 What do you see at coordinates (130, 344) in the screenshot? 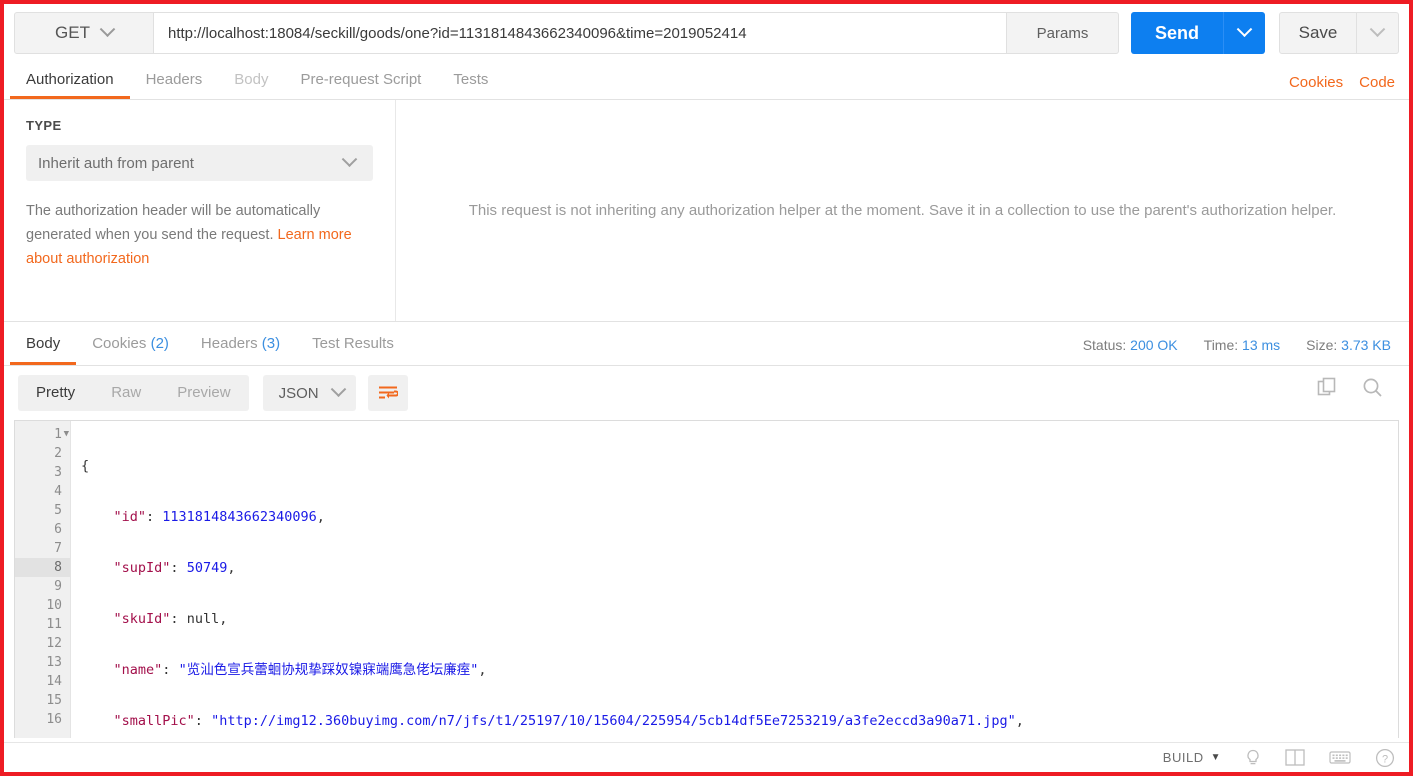
I see `response-tab-cookies: Cookies (2)` at bounding box center [130, 344].